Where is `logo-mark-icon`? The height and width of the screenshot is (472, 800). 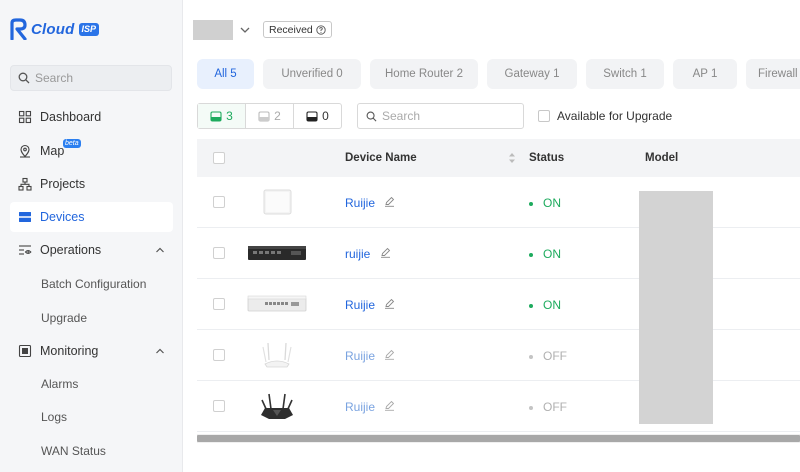
logo-mark-icon is located at coordinates (18, 29).